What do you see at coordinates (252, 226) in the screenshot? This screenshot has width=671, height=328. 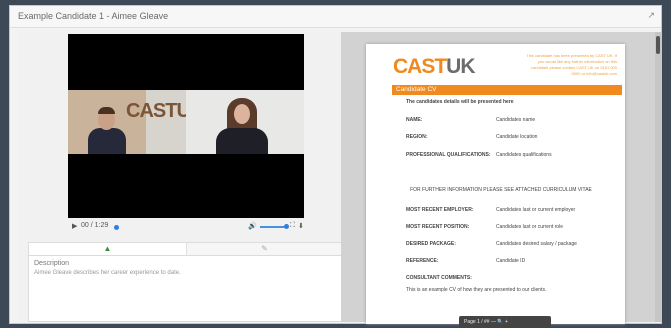 I see `volume-icon: 🔊` at bounding box center [252, 226].